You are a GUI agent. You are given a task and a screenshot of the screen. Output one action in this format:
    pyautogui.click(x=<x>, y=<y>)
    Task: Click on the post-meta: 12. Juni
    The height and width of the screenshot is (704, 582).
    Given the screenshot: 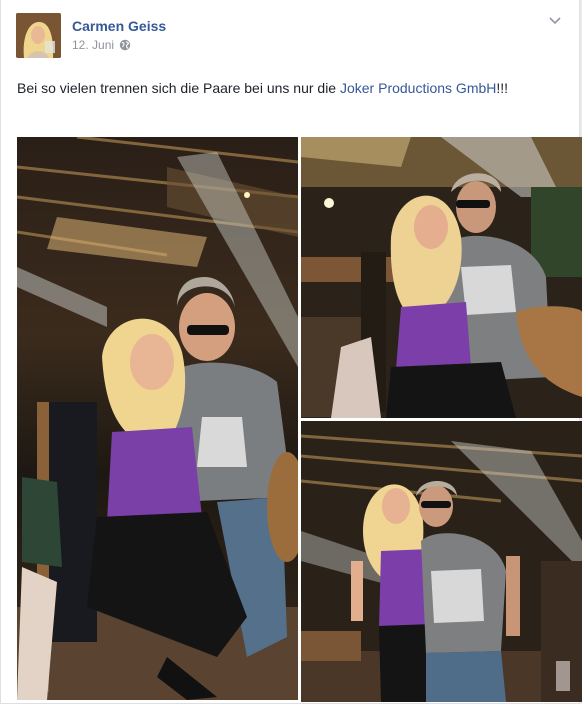 What is the action you would take?
    pyautogui.click(x=101, y=45)
    